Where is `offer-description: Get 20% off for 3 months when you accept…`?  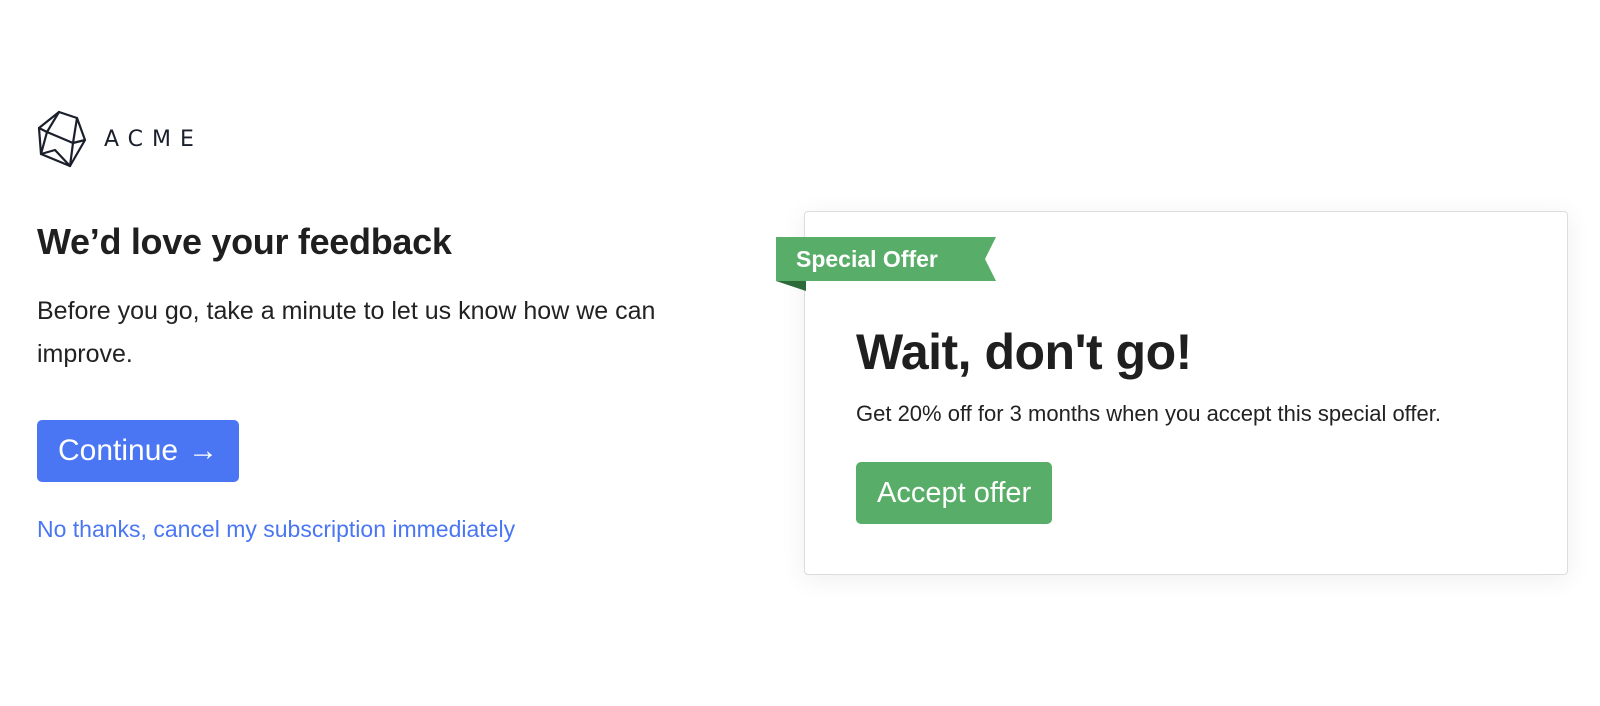 offer-description: Get 20% off for 3 months when you accept… is located at coordinates (1148, 413).